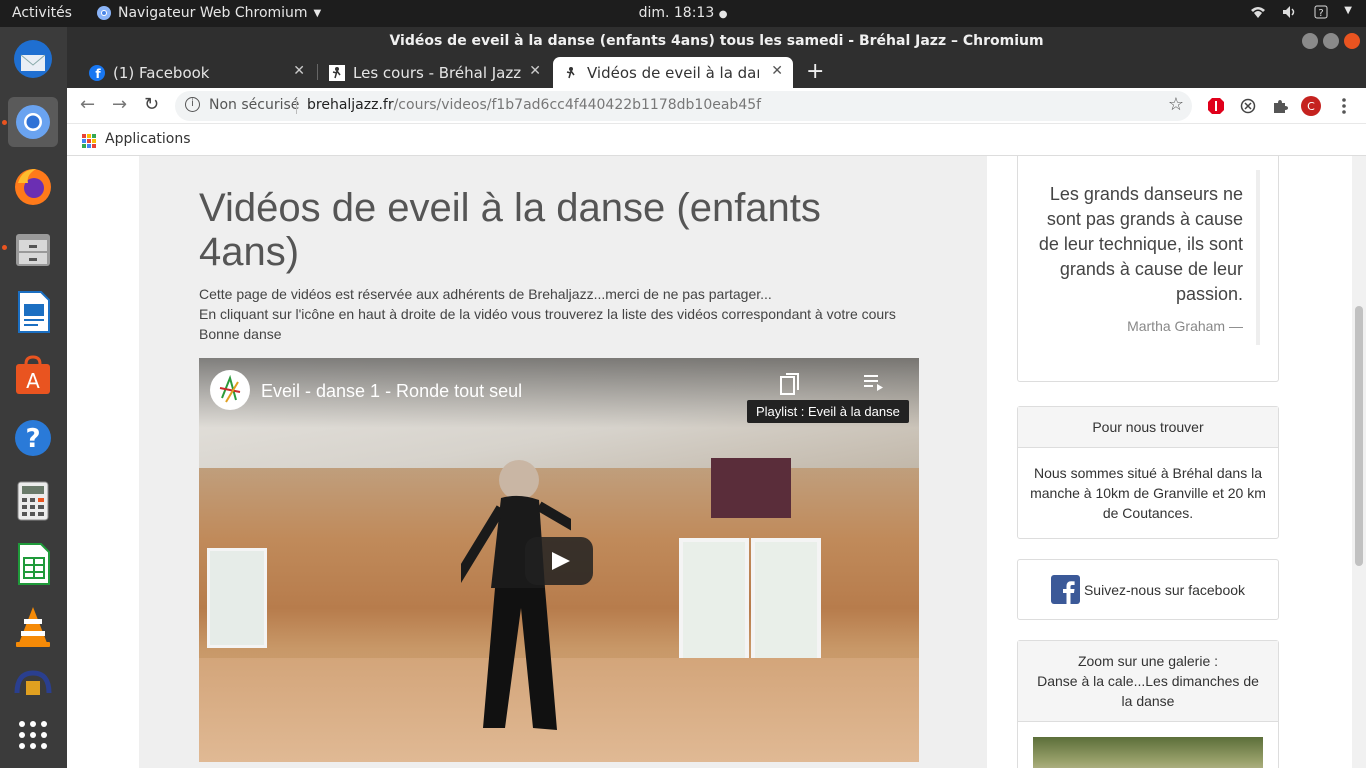 This screenshot has height=768, width=1366. What do you see at coordinates (87, 104) in the screenshot?
I see `back-arrow-icon: ←` at bounding box center [87, 104].